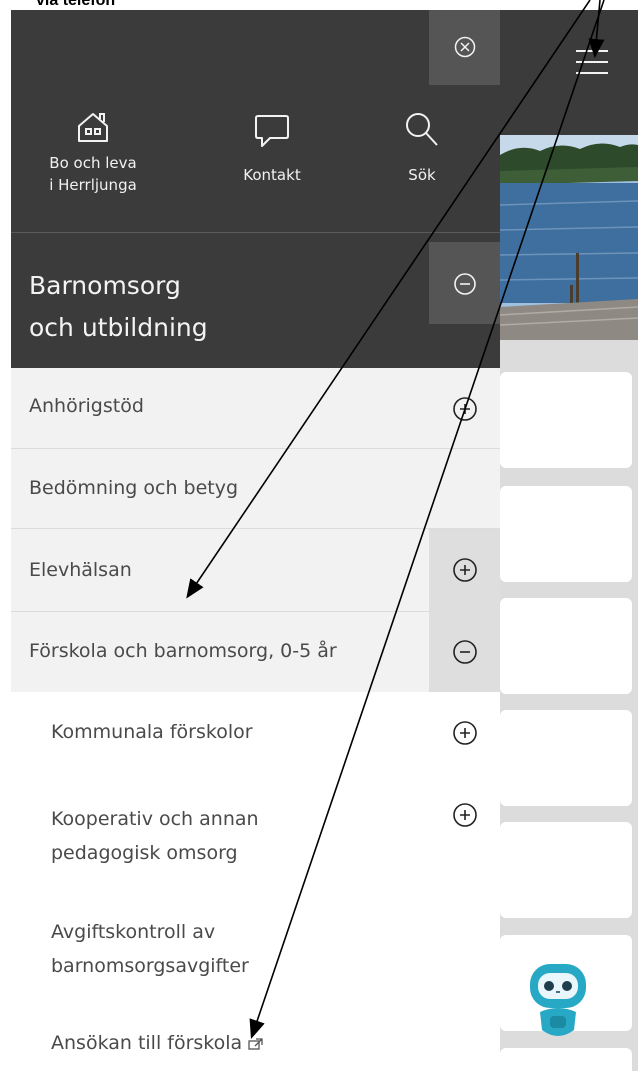 The width and height of the screenshot is (638, 1071). What do you see at coordinates (150, 949) in the screenshot?
I see `submenu-item-label: Avgiftskontroll av barnomsorgsavgifter` at bounding box center [150, 949].